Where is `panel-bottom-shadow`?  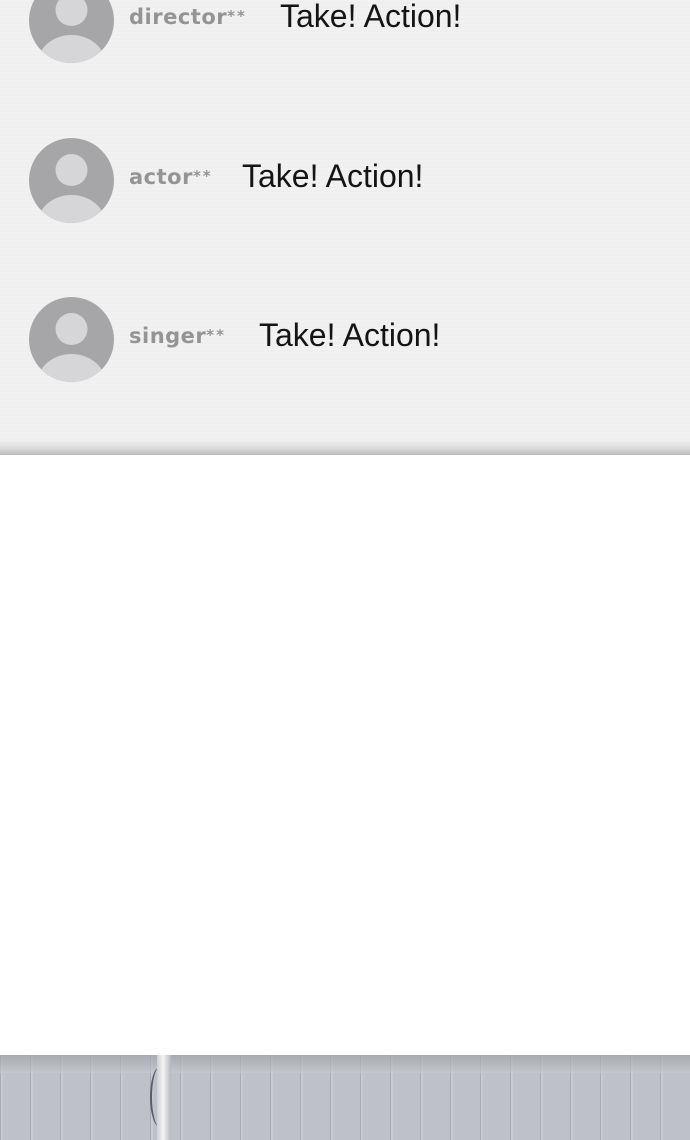
panel-bottom-shadow is located at coordinates (345, 447).